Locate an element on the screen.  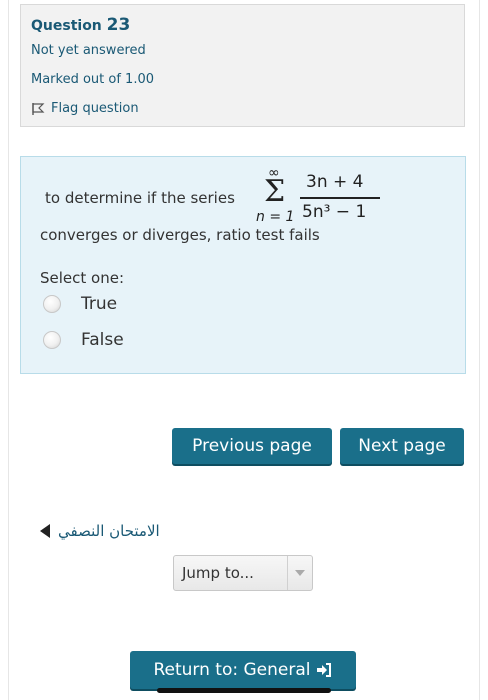
home-indicator is located at coordinates (244, 690).